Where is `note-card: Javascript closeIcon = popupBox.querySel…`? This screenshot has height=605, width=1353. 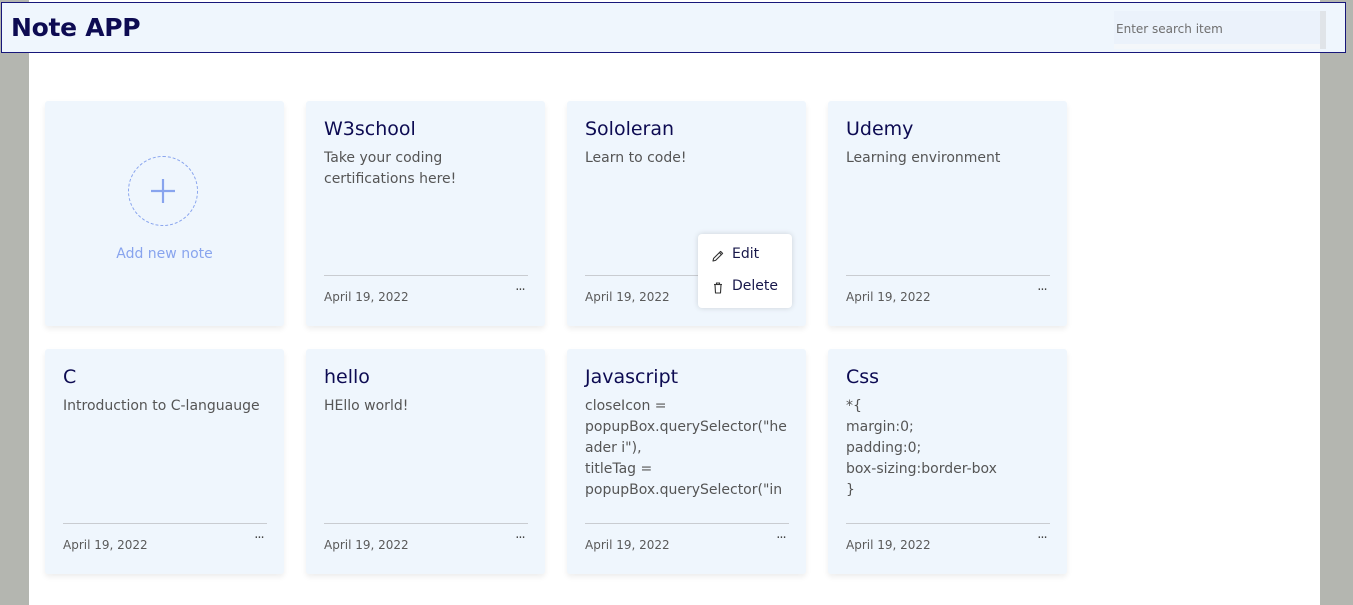
note-card: Javascript closeIcon = popupBox.querySel… is located at coordinates (686, 461).